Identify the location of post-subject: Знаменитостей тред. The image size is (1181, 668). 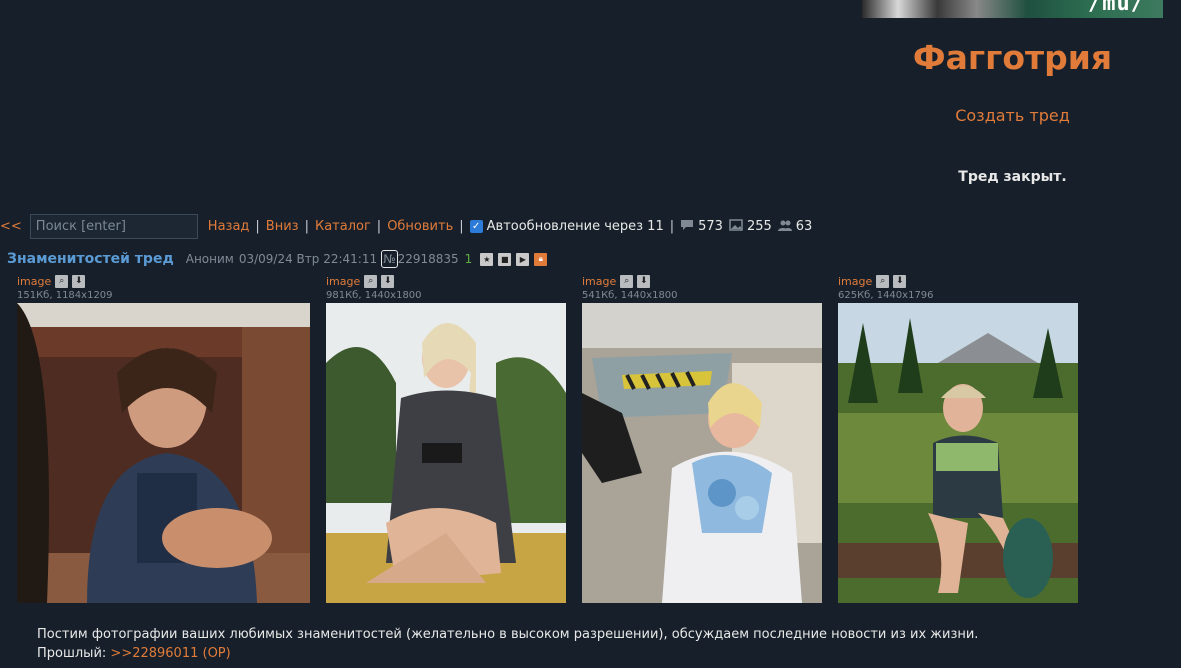
(90, 259).